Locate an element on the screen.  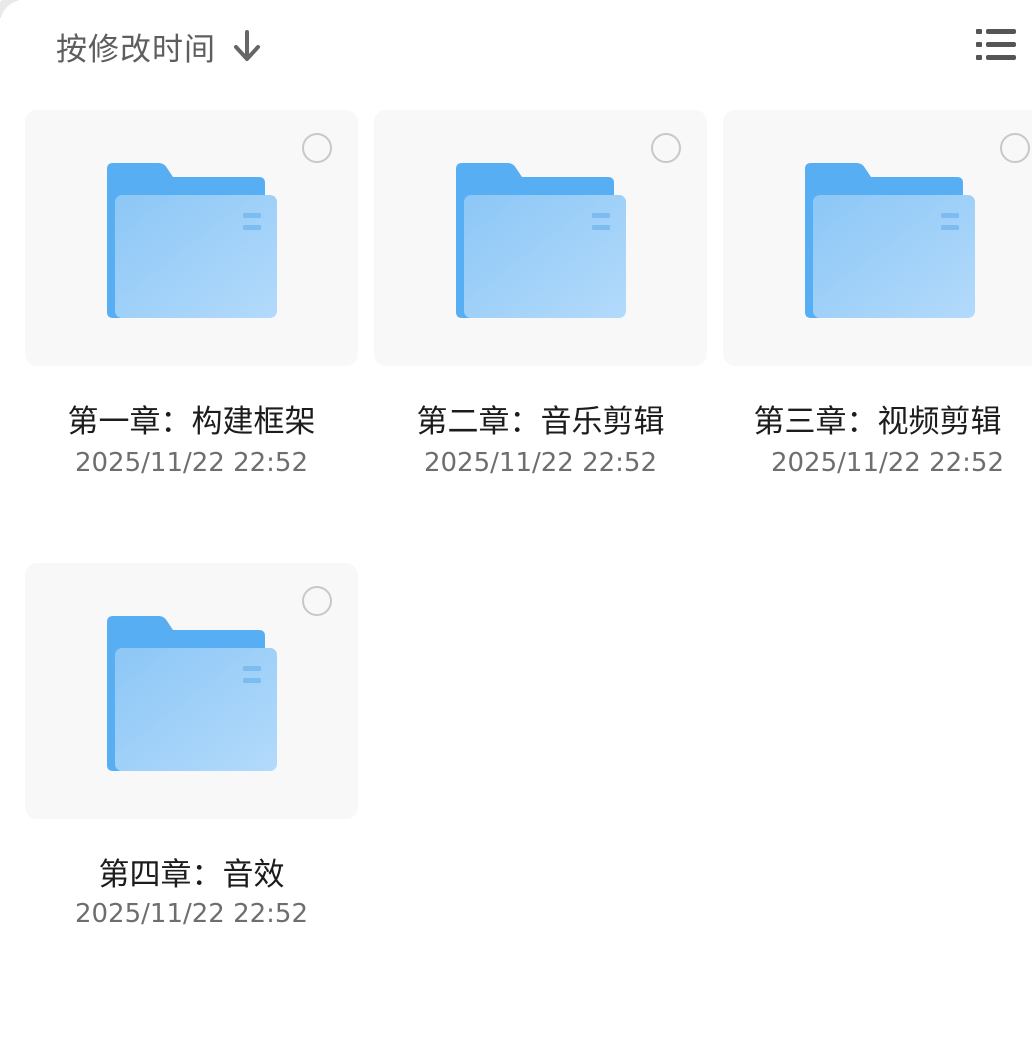
list-view-icon is located at coordinates (996, 44).